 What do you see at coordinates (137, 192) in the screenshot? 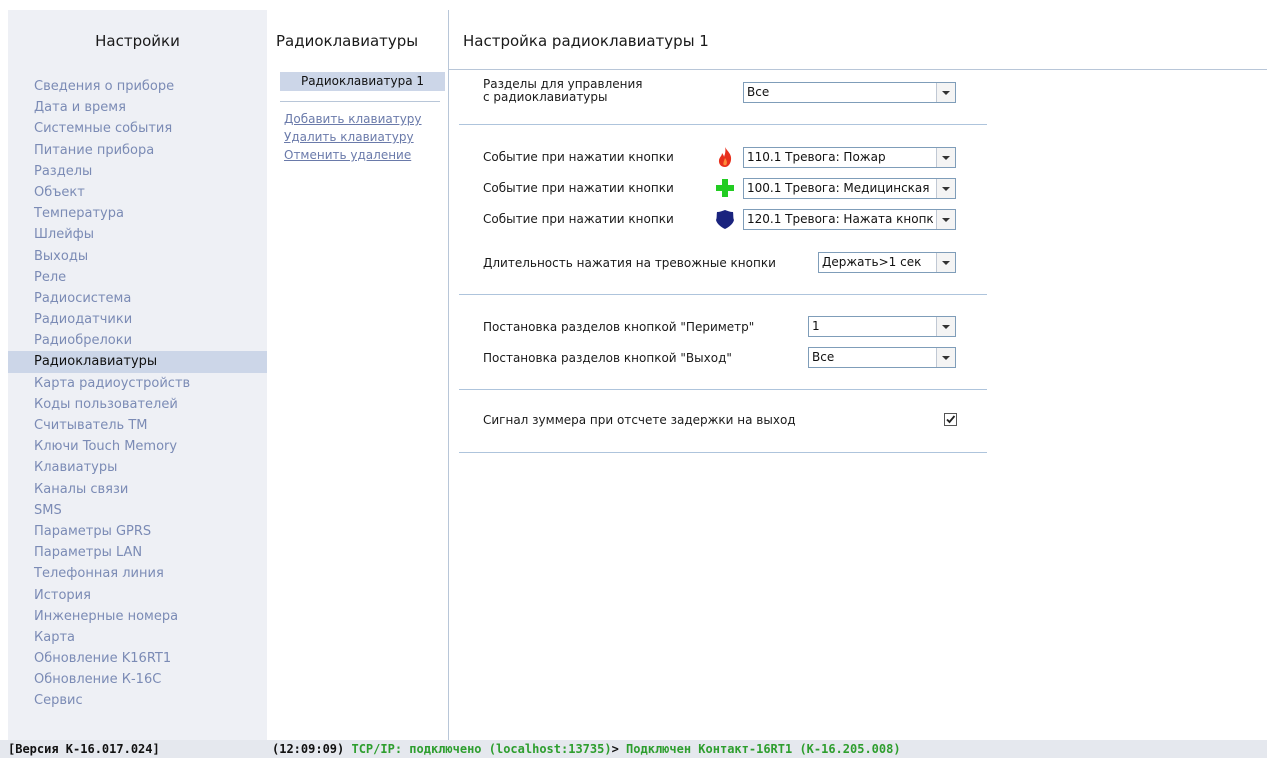
I see `sidebar-item: Объект` at bounding box center [137, 192].